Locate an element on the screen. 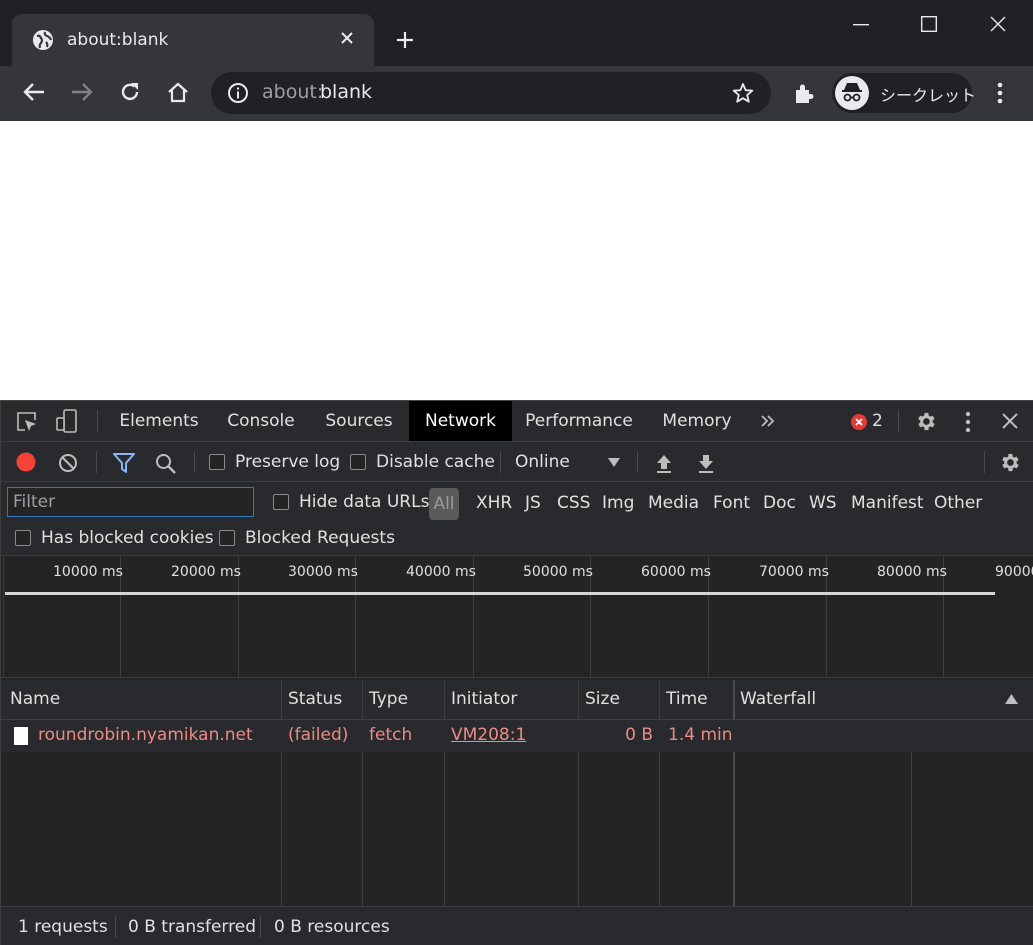  network-settings-icon is located at coordinates (1009, 462).